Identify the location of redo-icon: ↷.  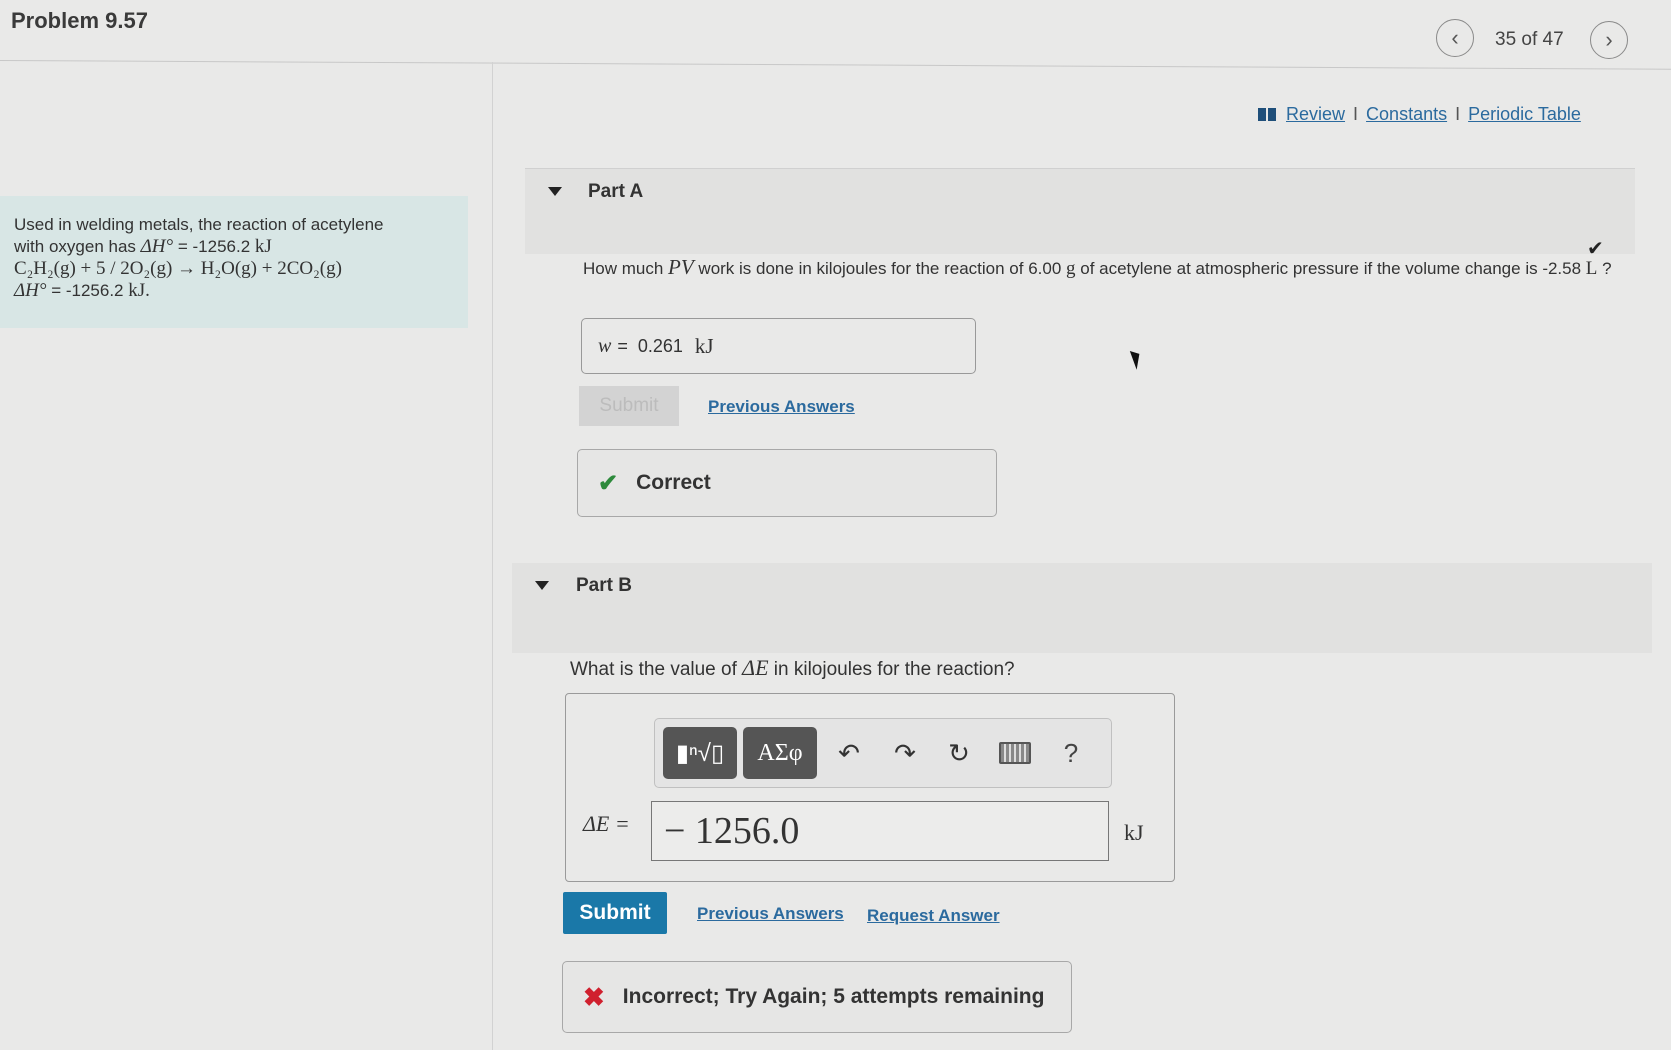
(905, 753).